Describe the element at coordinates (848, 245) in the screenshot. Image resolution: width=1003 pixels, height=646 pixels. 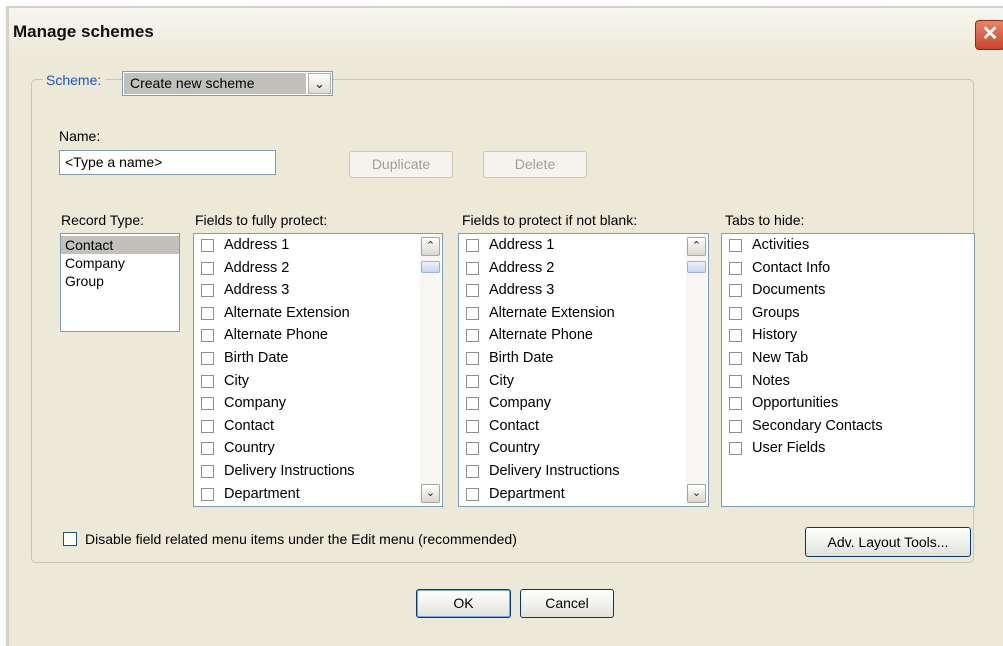
I see `checklist-item: Activities` at that location.